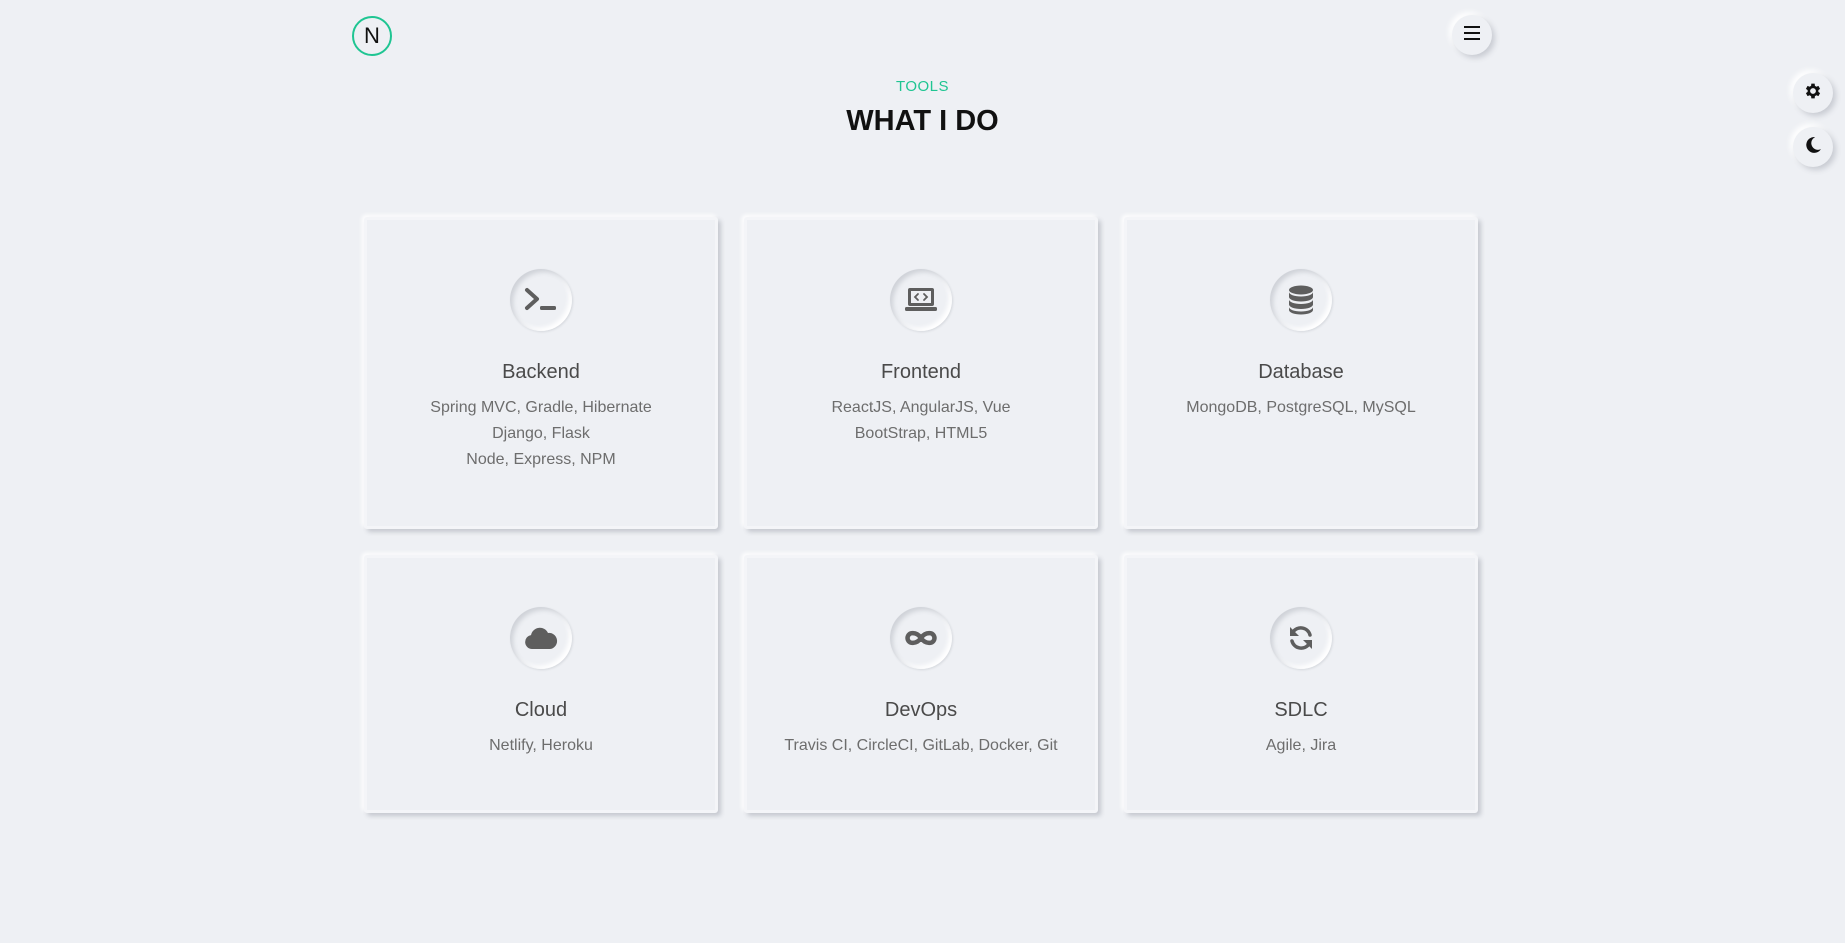 This screenshot has height=943, width=1845. What do you see at coordinates (921, 433) in the screenshot?
I see `card-line: BootStrap, HTML5` at bounding box center [921, 433].